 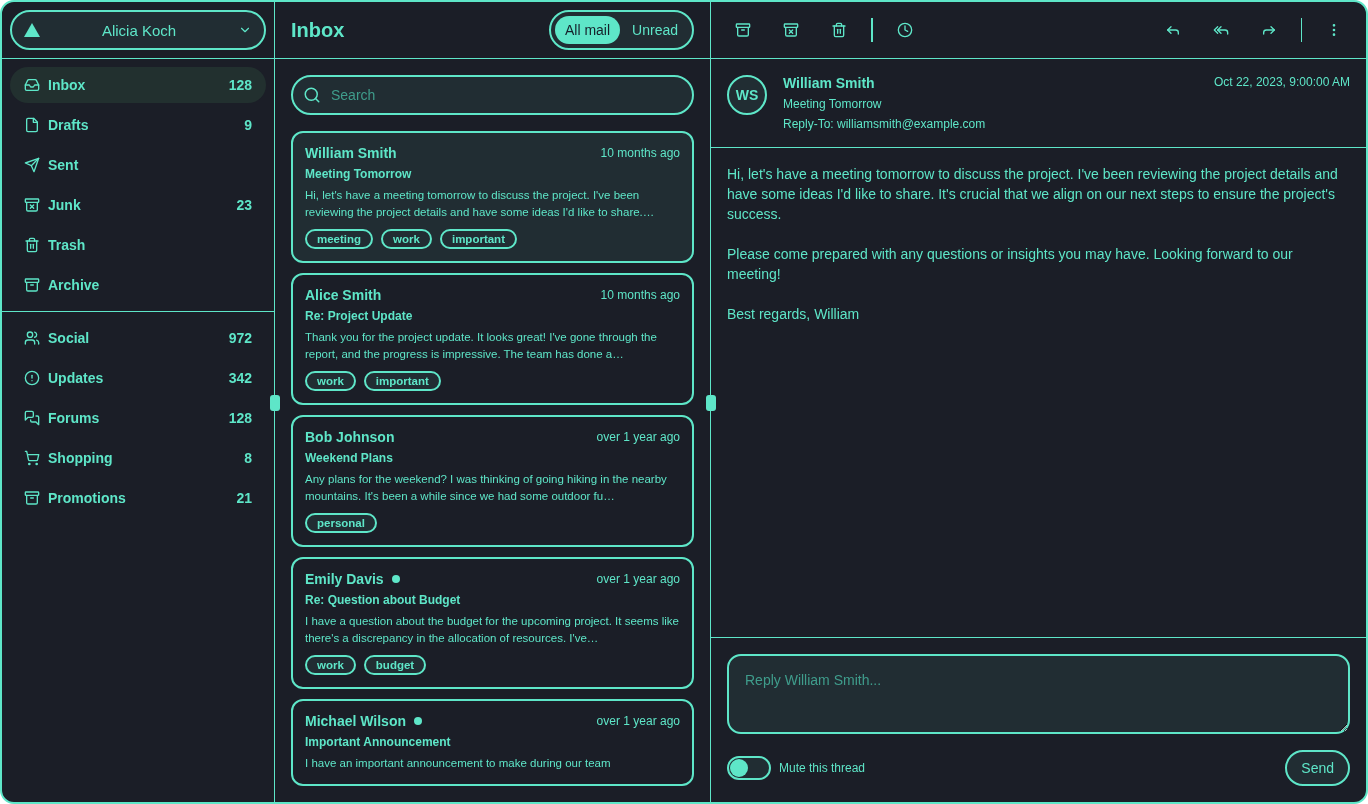 I want to click on inbox-tray-icon, so click(x=32, y=85).